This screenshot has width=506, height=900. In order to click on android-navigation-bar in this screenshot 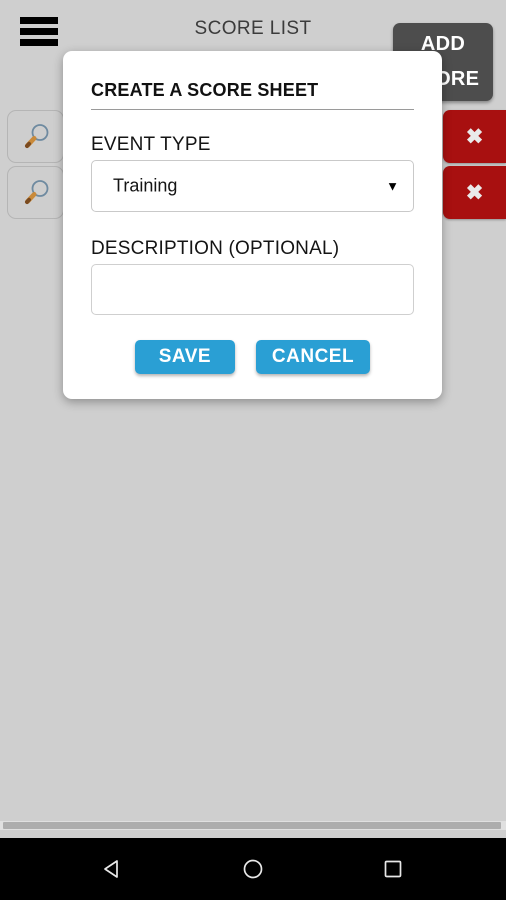, I will do `click(253, 869)`.